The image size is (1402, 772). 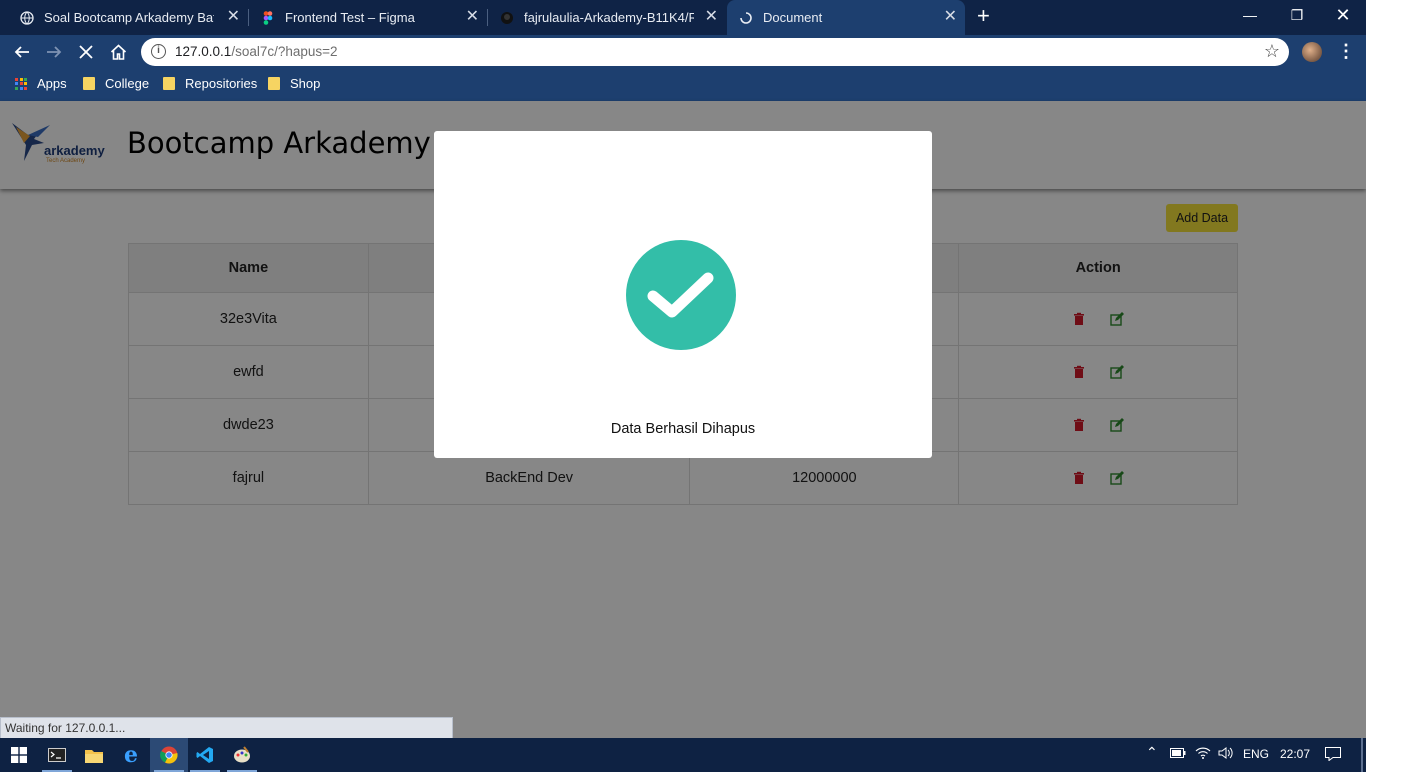 I want to click on tab-figma: Frontend Test – Figma ✕, so click(x=368, y=17).